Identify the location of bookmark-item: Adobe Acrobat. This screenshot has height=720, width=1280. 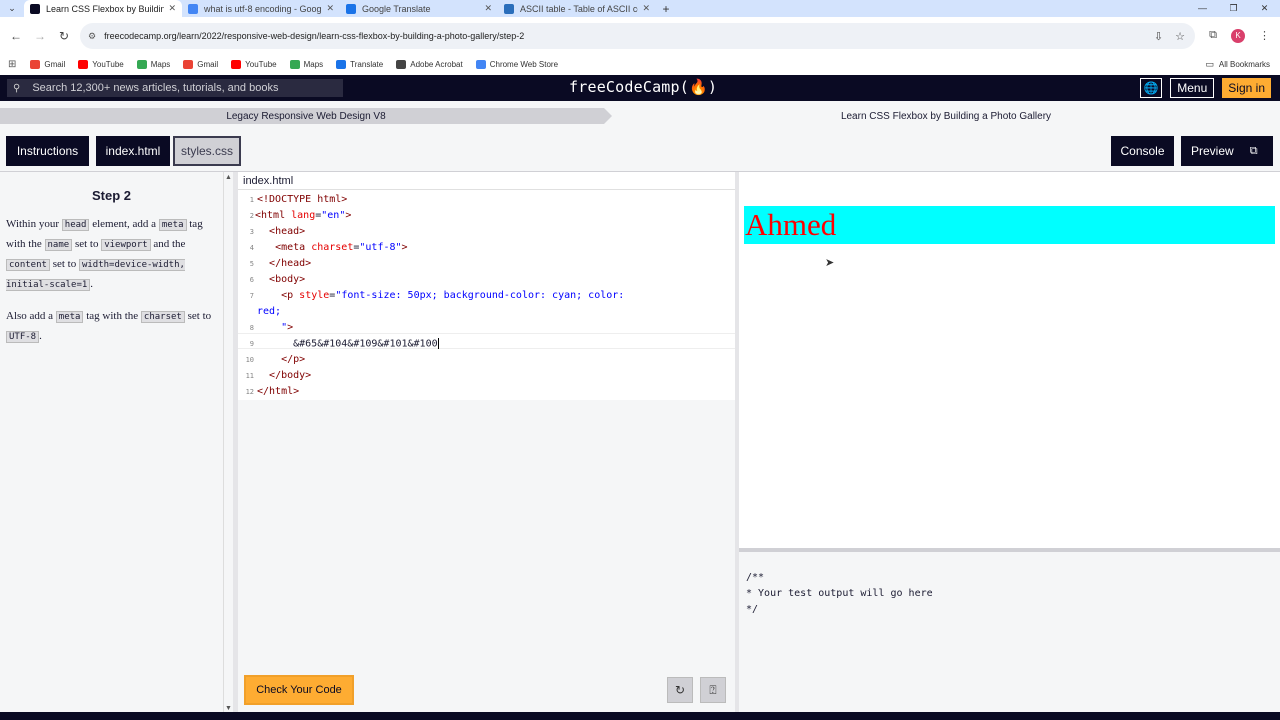
(429, 64).